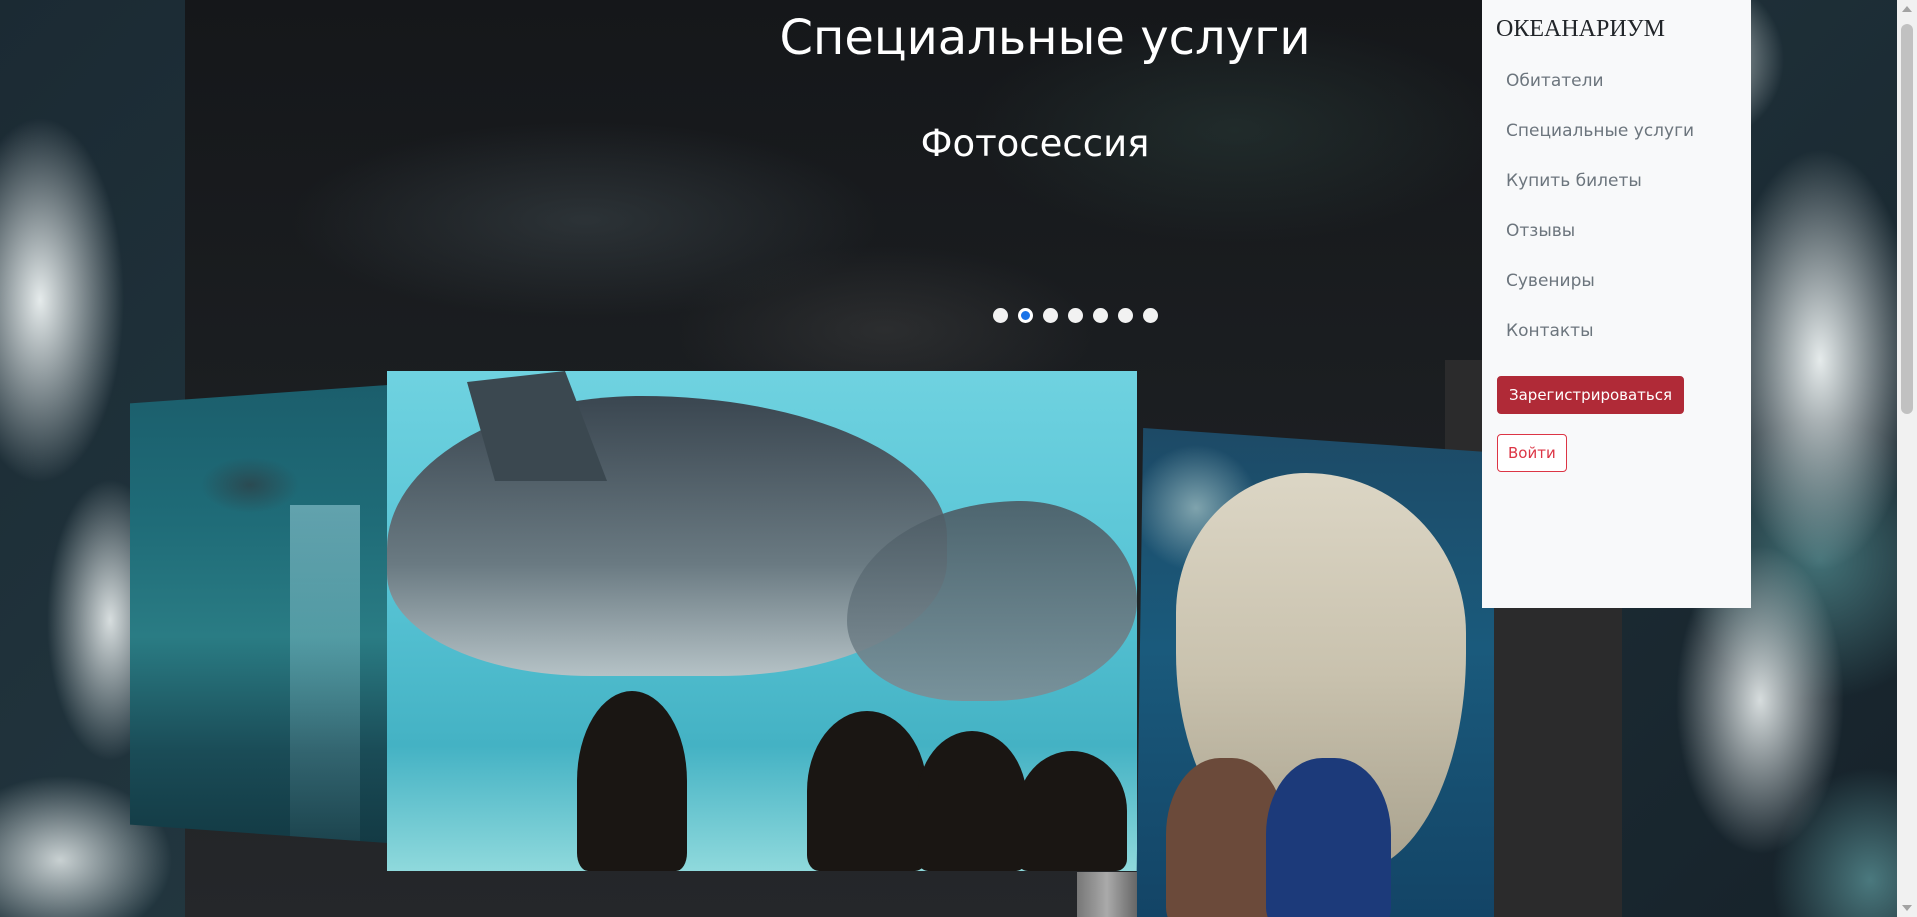  What do you see at coordinates (1580, 29) in the screenshot?
I see `brand-logo-link: ОКЕАНАРИУМ` at bounding box center [1580, 29].